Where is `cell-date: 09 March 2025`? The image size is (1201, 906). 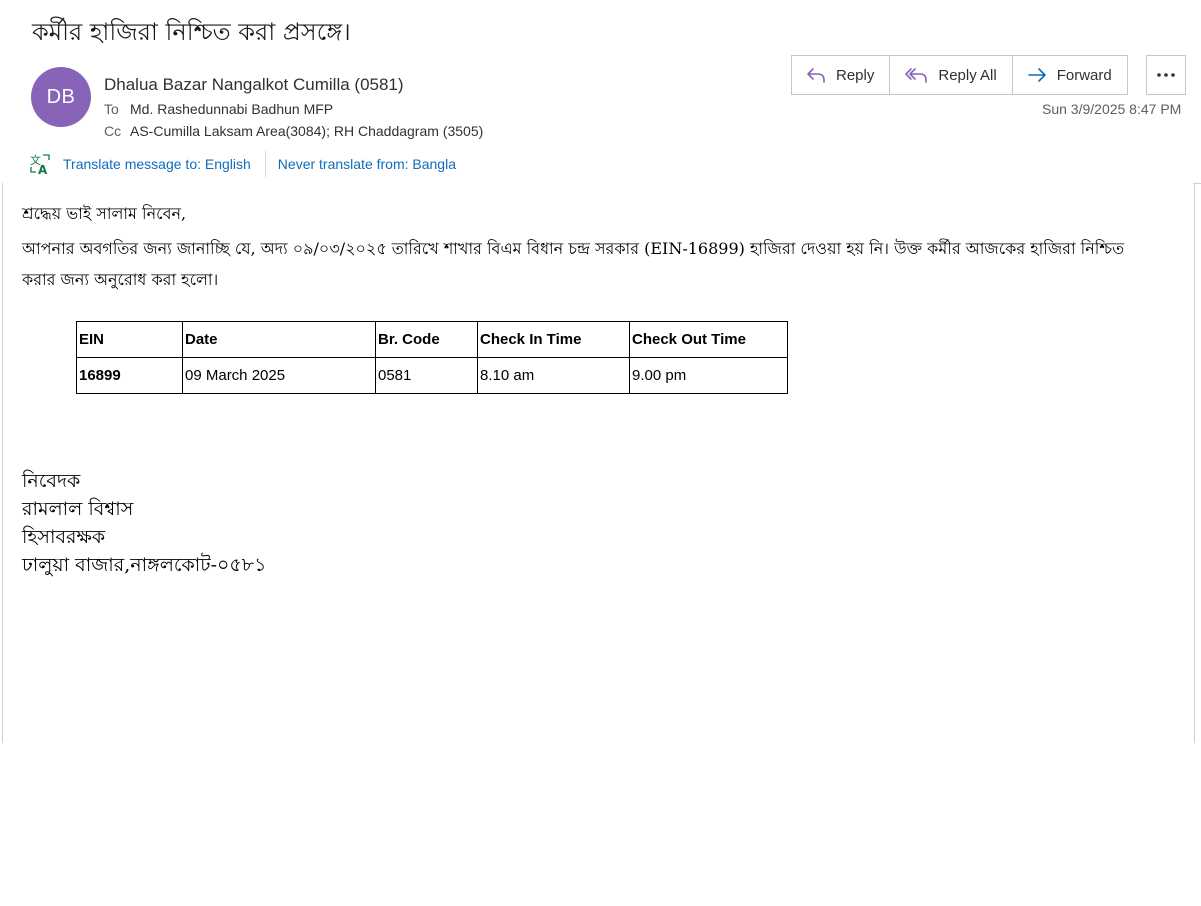
cell-date: 09 March 2025 is located at coordinates (279, 375).